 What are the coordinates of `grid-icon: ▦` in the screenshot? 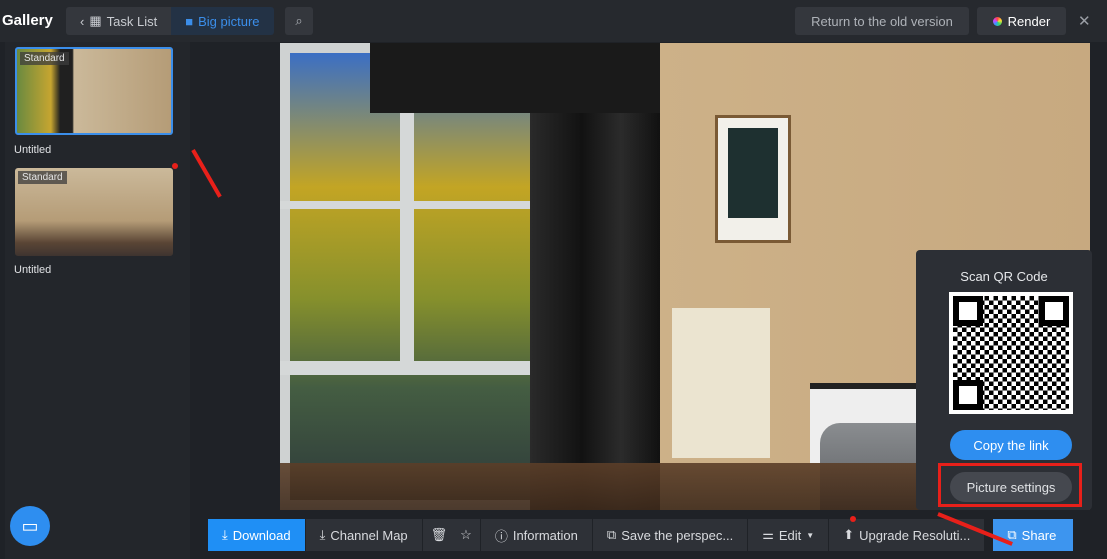 It's located at (95, 20).